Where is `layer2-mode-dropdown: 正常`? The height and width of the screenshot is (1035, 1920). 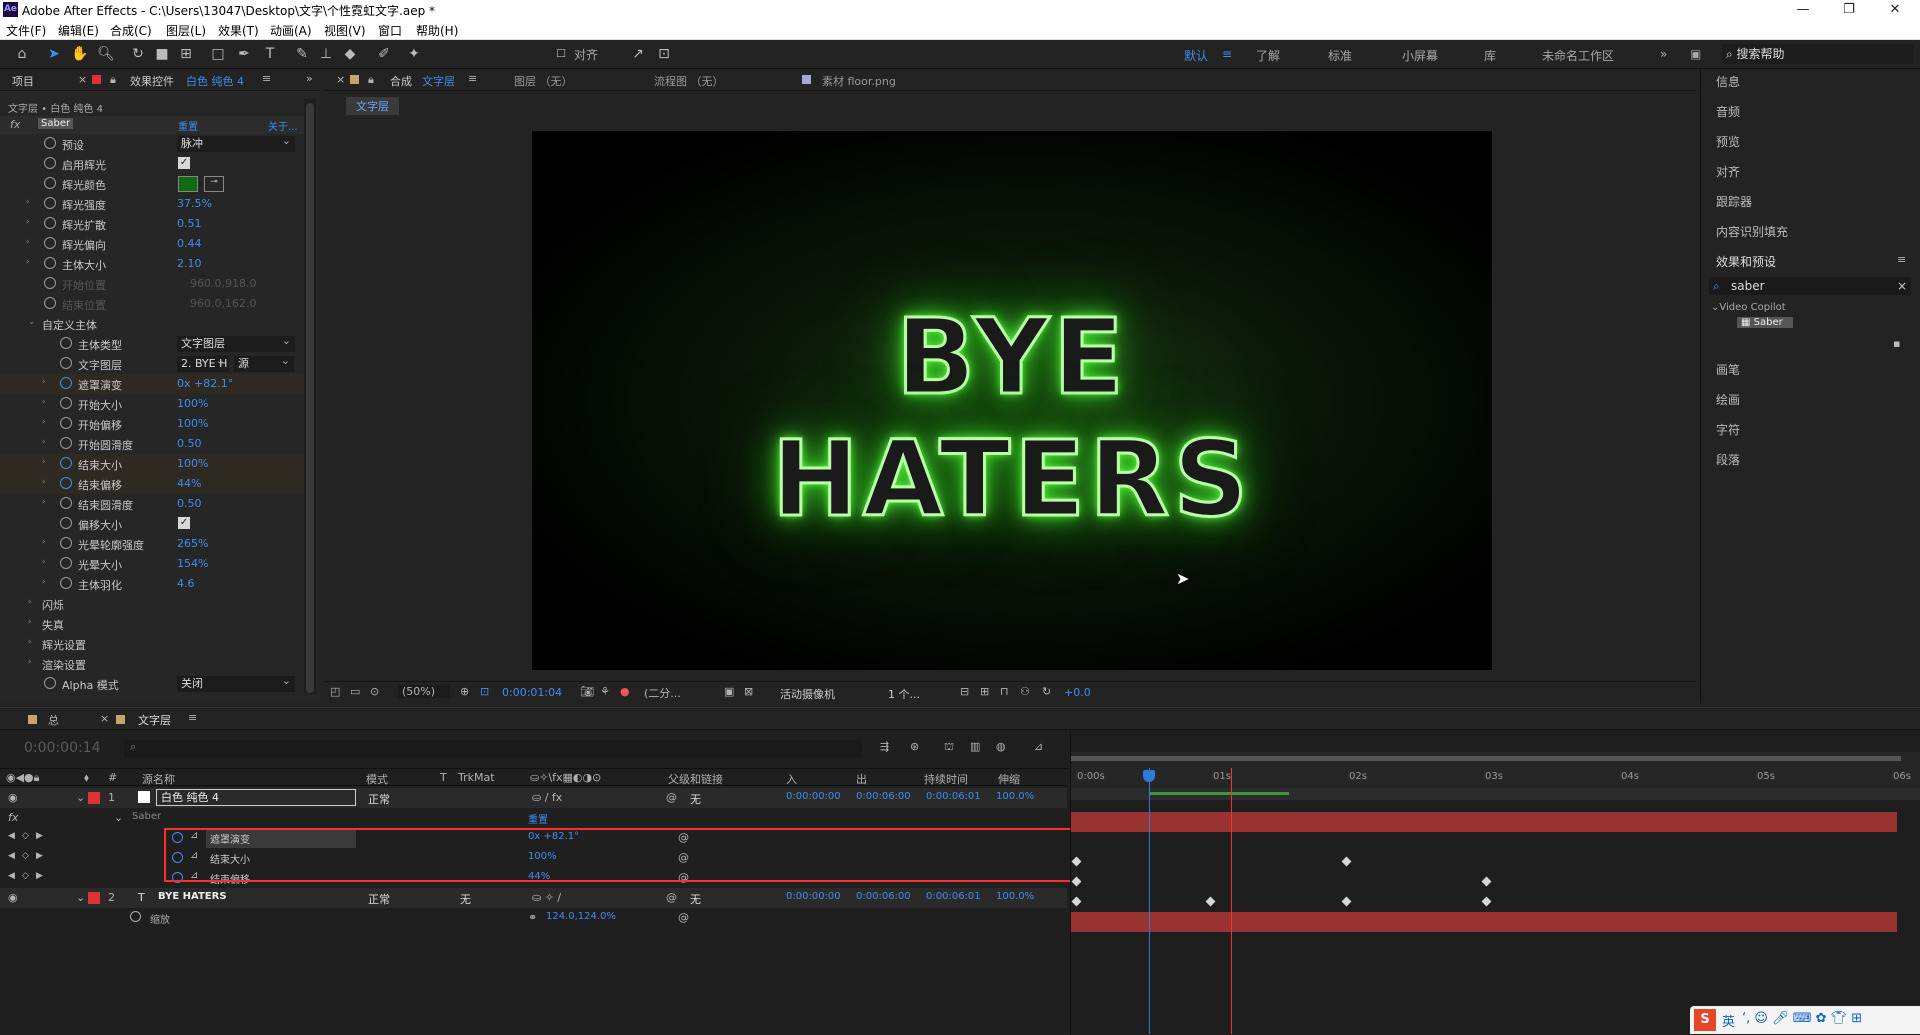 layer2-mode-dropdown: 正常 is located at coordinates (379, 899).